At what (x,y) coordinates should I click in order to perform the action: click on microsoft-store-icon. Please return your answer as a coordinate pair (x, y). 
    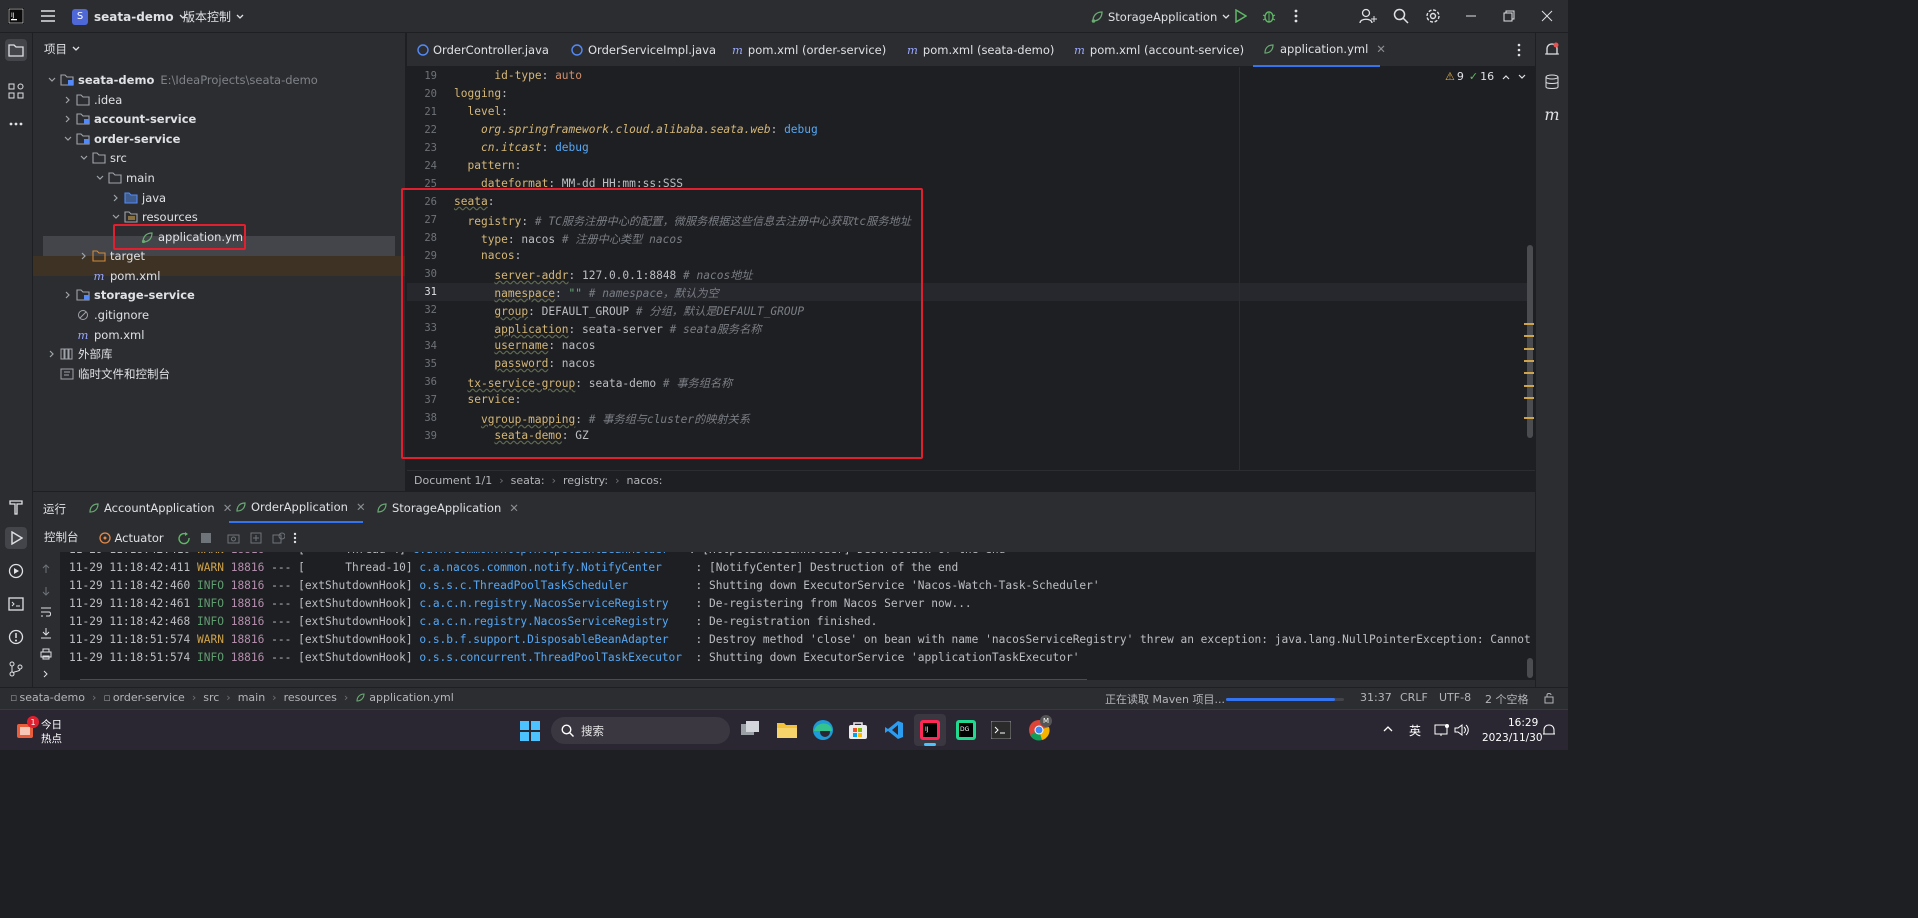
    Looking at the image, I should click on (858, 730).